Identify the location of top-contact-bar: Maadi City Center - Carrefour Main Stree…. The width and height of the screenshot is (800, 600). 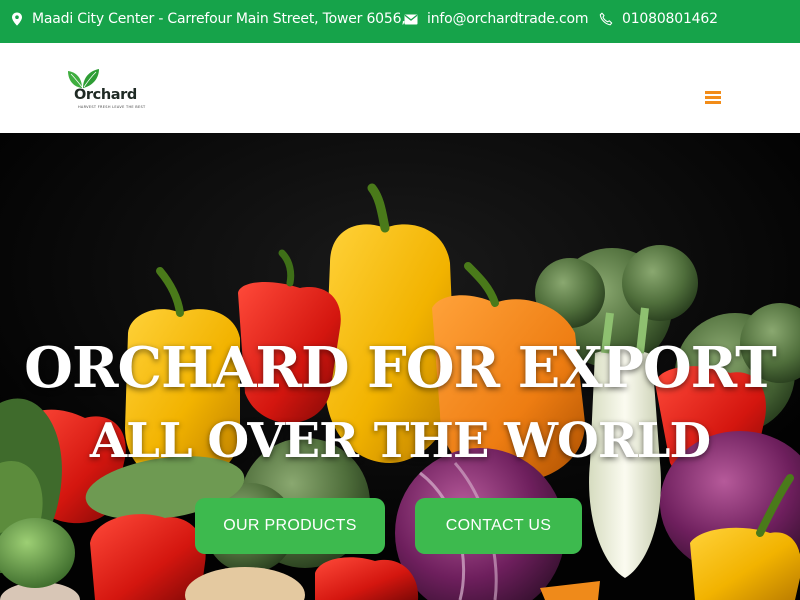
(400, 21).